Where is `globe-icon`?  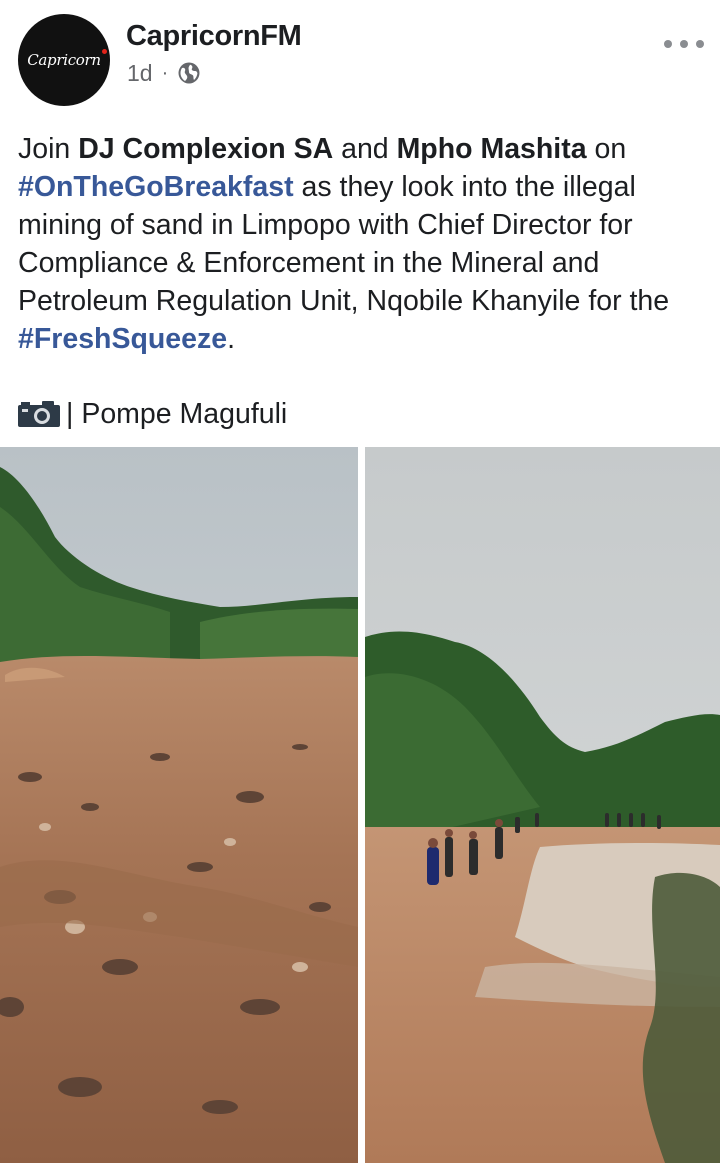
globe-icon is located at coordinates (189, 73).